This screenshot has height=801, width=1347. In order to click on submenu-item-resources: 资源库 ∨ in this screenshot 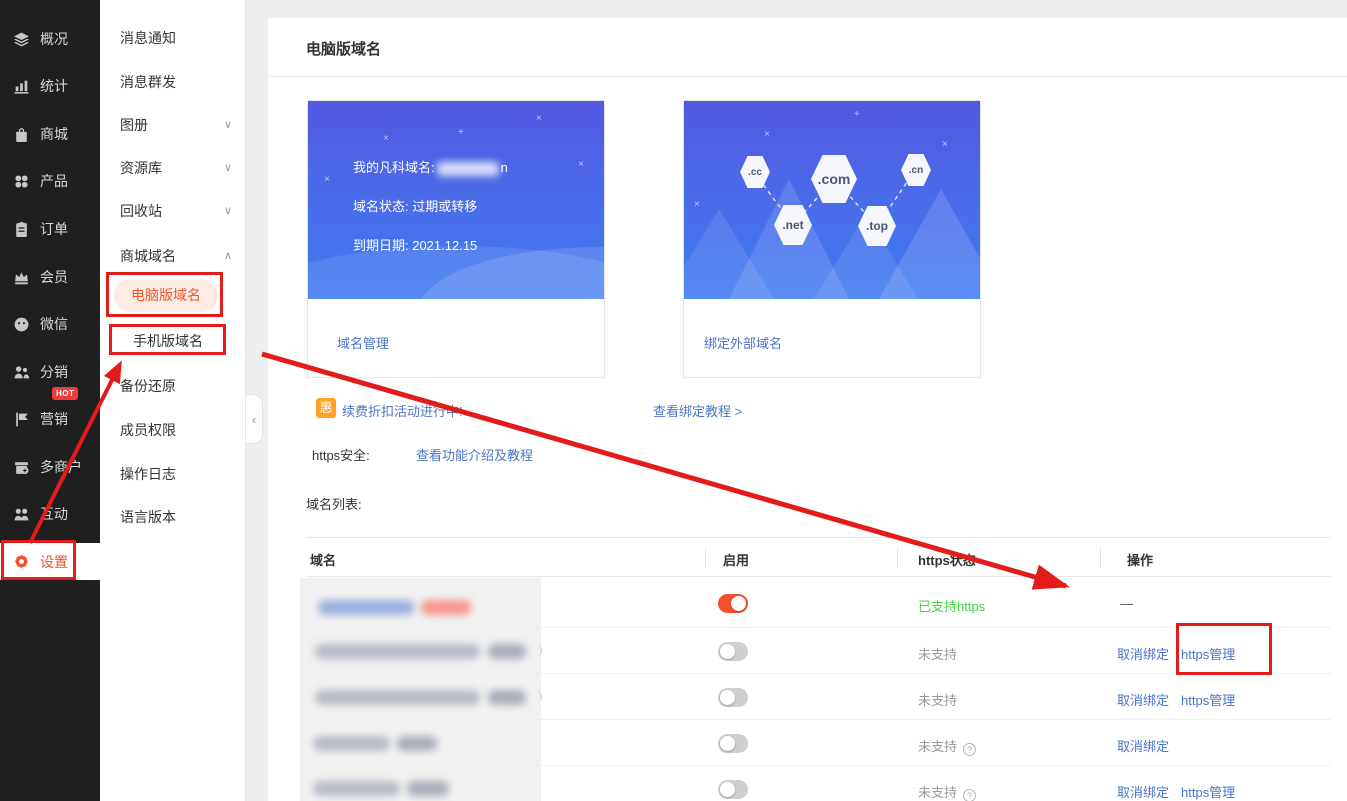, I will do `click(173, 168)`.